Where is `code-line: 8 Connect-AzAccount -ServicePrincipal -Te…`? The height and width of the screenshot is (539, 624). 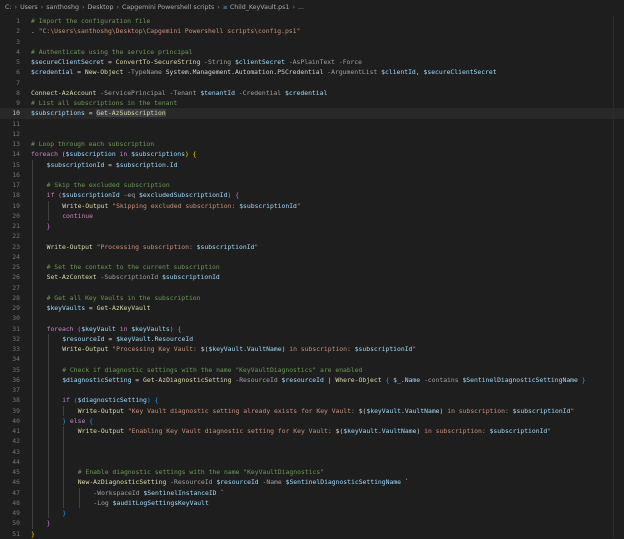 code-line: 8 Connect-AzAccount -ServicePrincipal -Te… is located at coordinates (312, 93).